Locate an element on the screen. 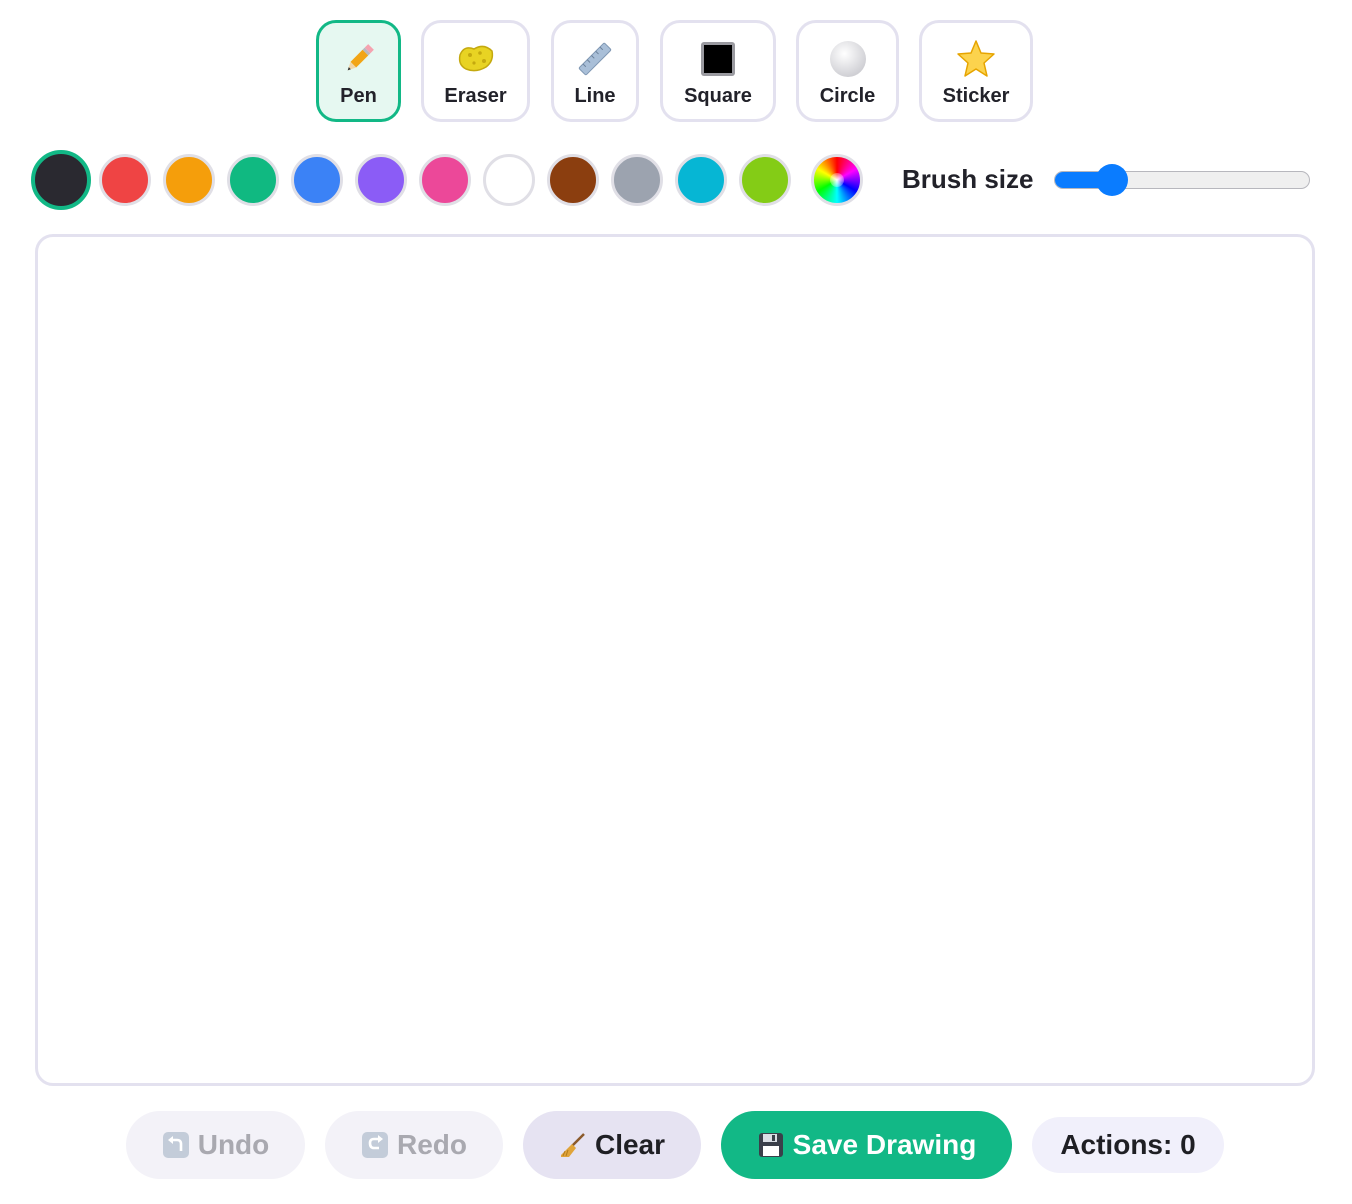  color-swatch-blue is located at coordinates (317, 180).